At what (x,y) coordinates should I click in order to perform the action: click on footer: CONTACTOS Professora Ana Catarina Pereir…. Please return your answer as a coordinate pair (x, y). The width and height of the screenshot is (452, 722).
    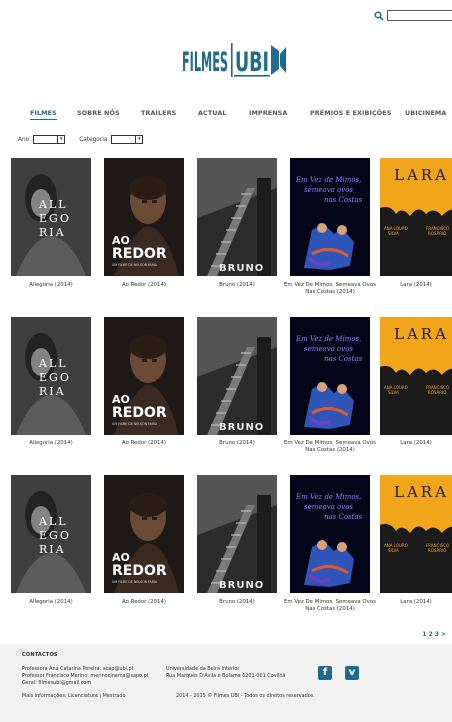
    Looking at the image, I should click on (226, 683).